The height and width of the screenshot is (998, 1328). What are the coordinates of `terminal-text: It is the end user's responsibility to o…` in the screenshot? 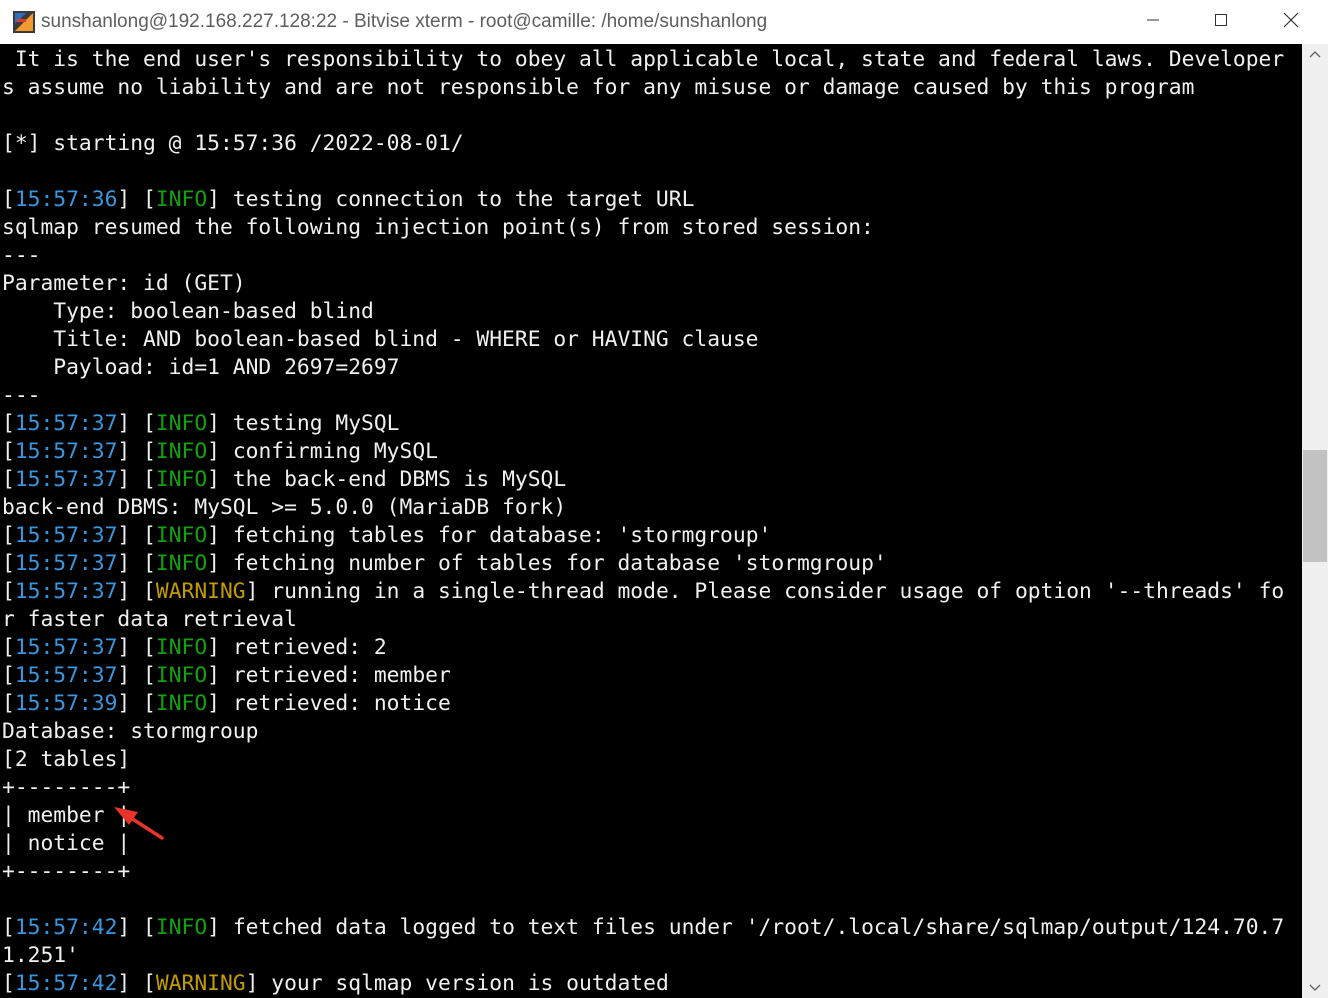 It's located at (643, 59).